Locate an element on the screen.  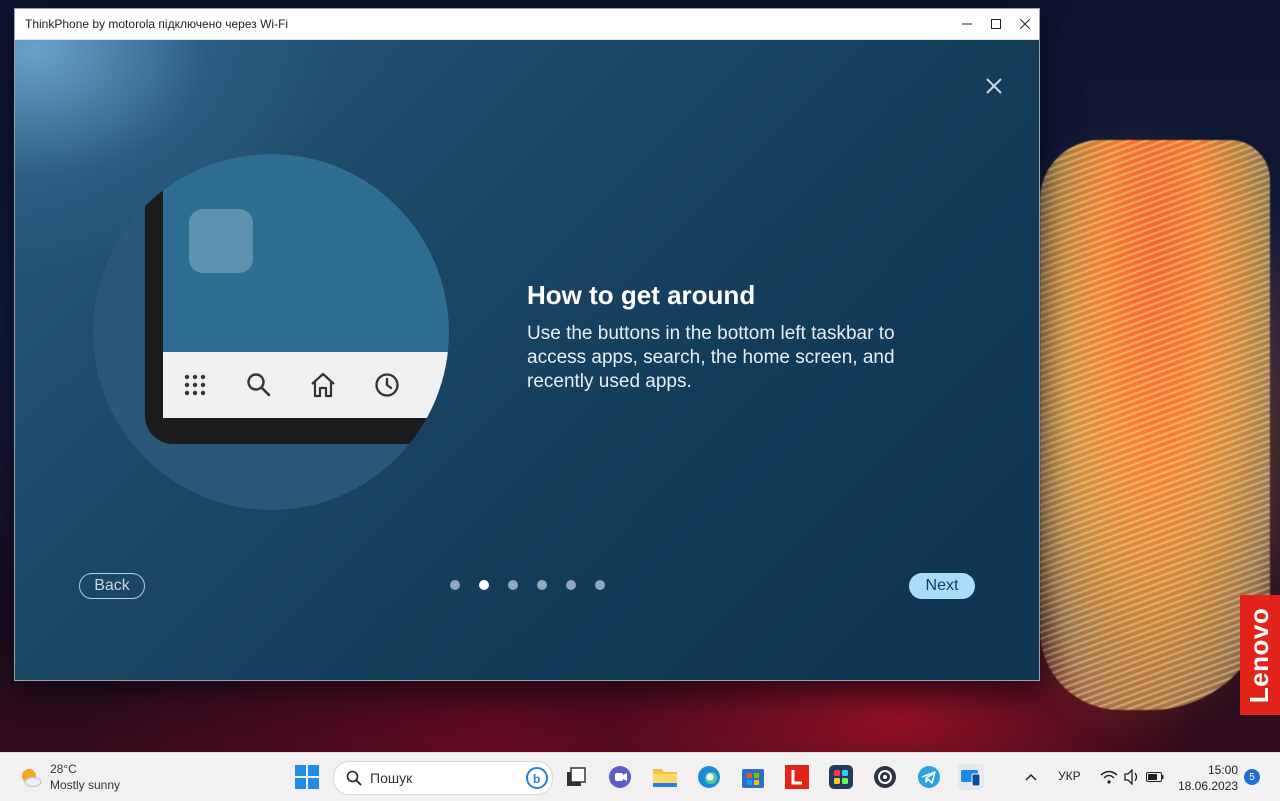
teams-icon is located at coordinates (620, 777).